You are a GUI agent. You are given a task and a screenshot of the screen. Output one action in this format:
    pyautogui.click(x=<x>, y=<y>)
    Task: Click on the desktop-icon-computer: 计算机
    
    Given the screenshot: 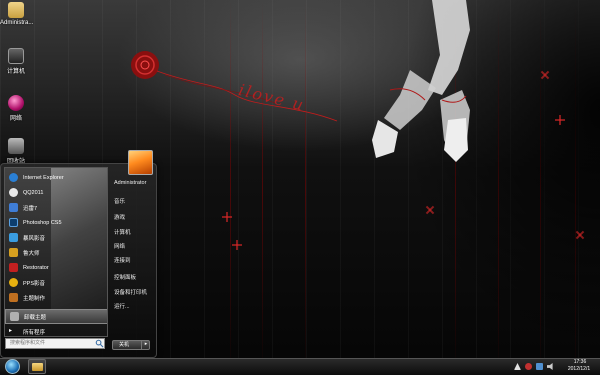 What is the action you would take?
    pyautogui.click(x=16, y=61)
    